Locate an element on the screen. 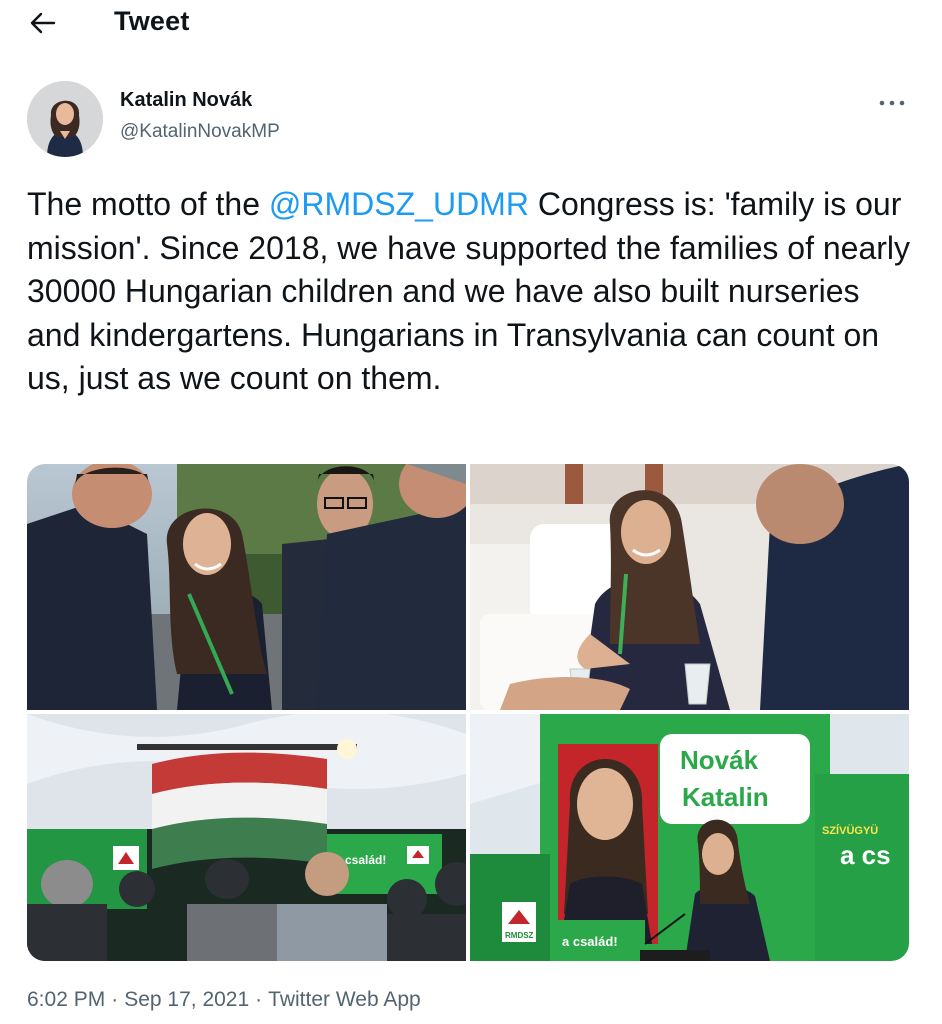  page-title: Tweet is located at coordinates (152, 21).